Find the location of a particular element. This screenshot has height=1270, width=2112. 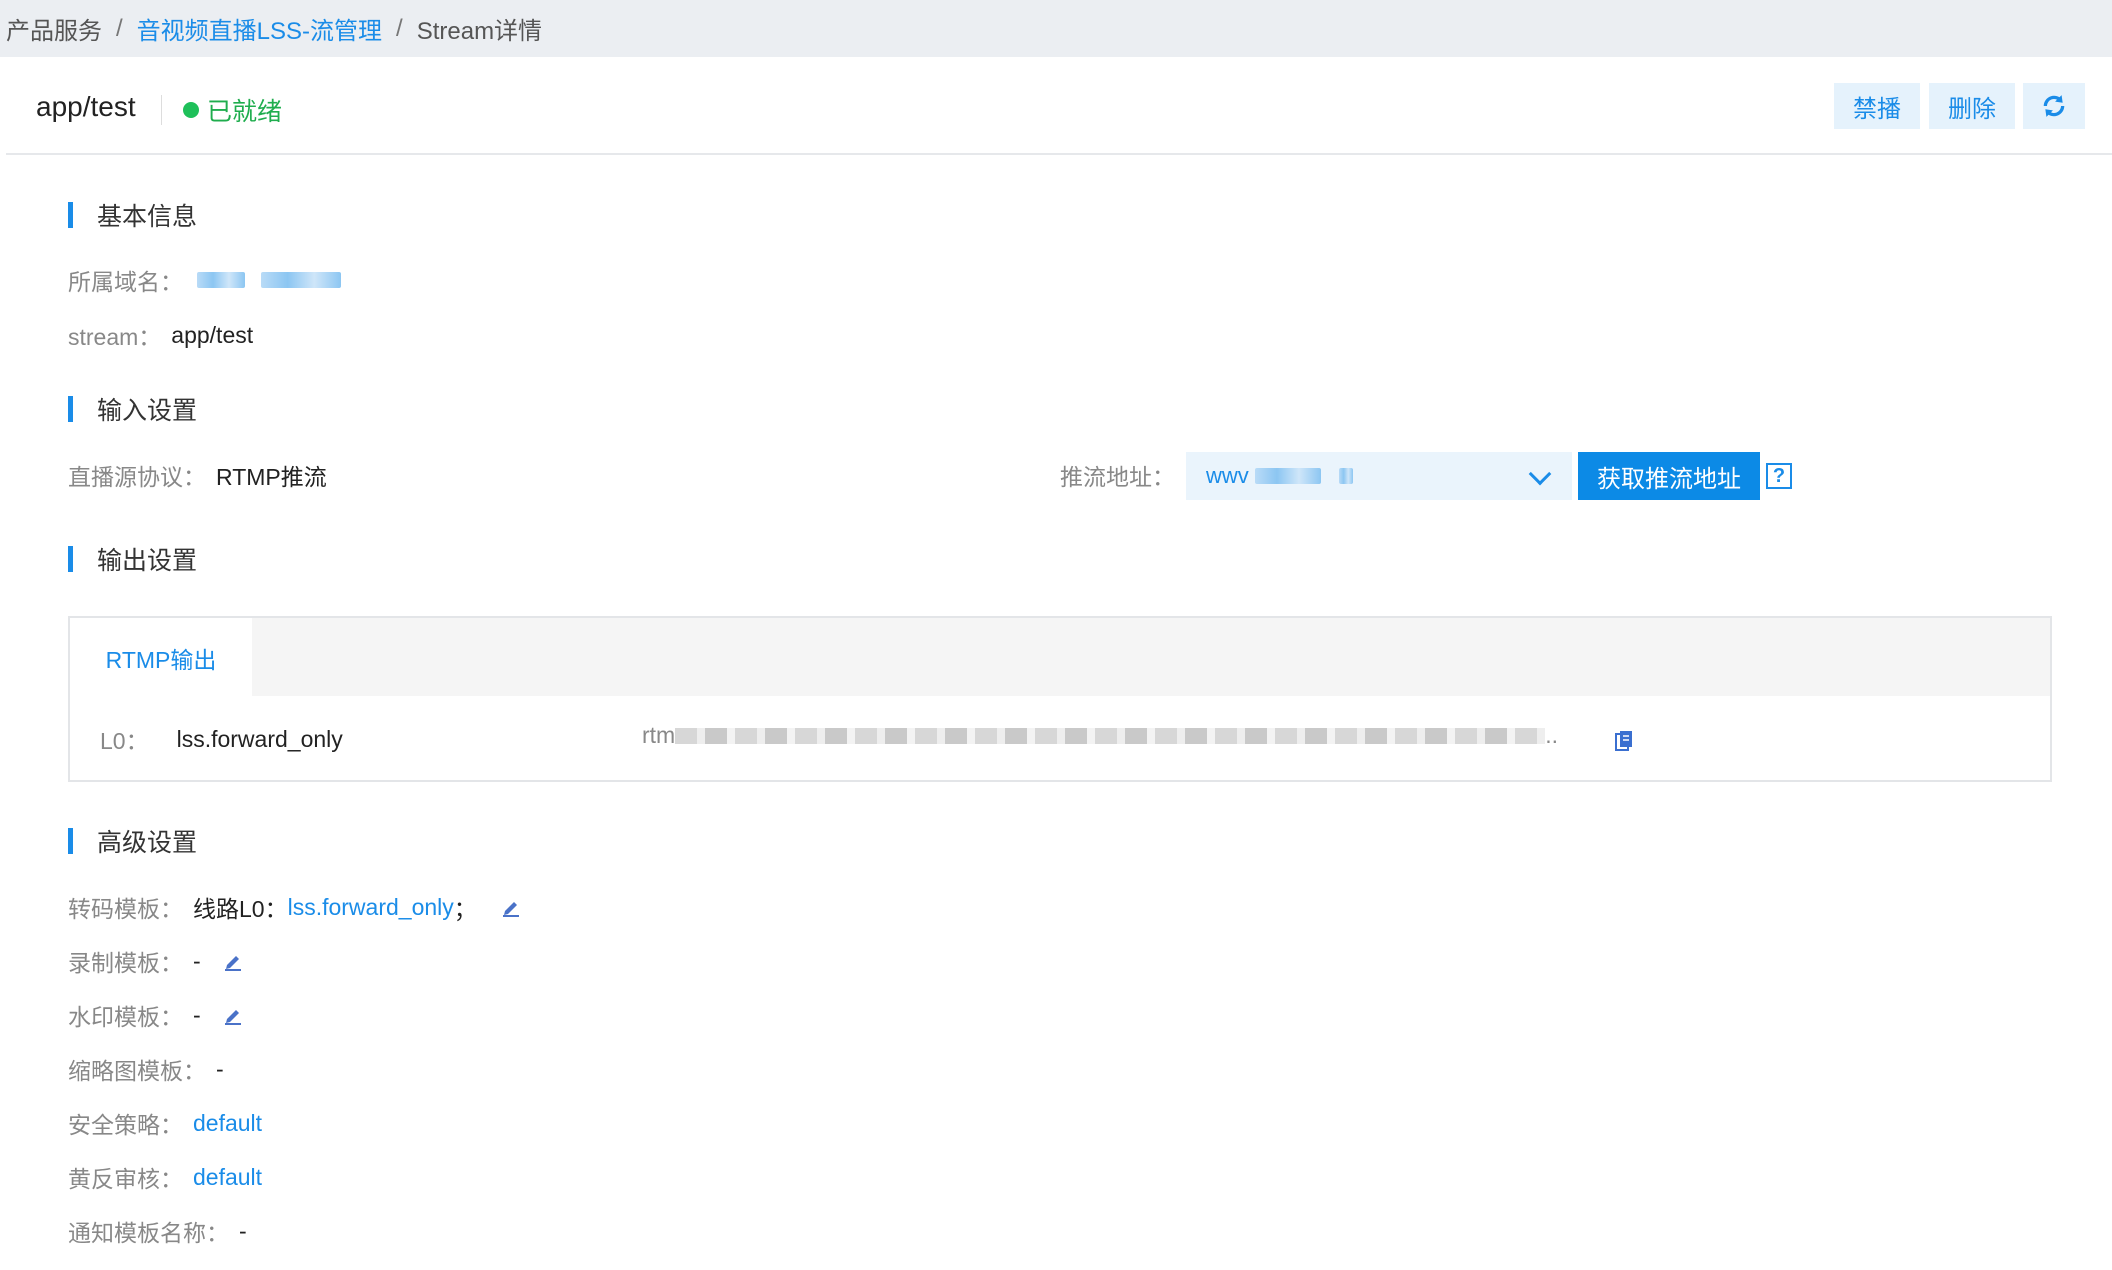

transcode-prefix: 线路L0： is located at coordinates (240, 909).